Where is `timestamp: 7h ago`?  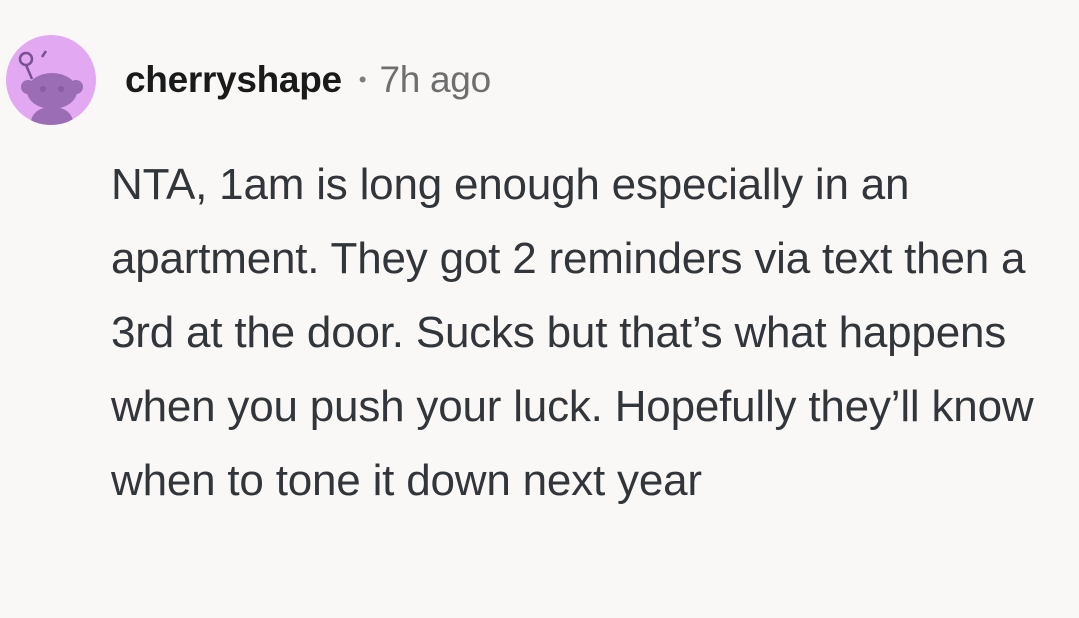 timestamp: 7h ago is located at coordinates (435, 79).